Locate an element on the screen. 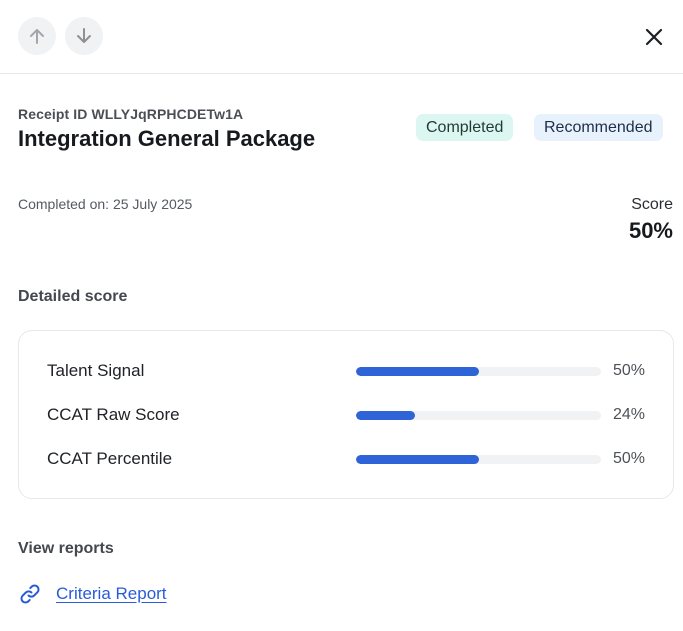 The width and height of the screenshot is (683, 631). criteria-report-link: Criteria Report is located at coordinates (92, 594).